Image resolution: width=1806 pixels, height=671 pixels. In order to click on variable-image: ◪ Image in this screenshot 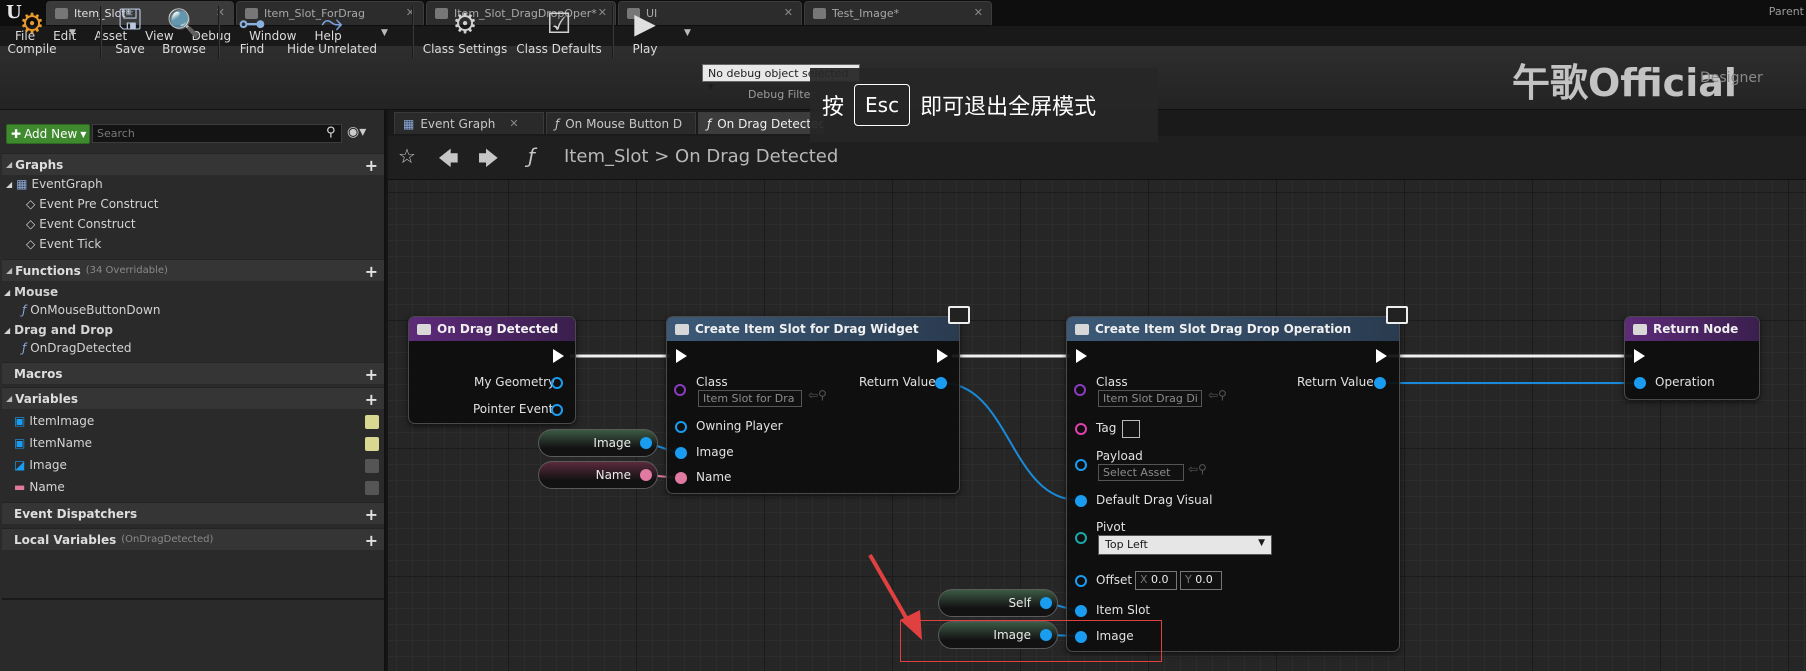, I will do `click(40, 465)`.